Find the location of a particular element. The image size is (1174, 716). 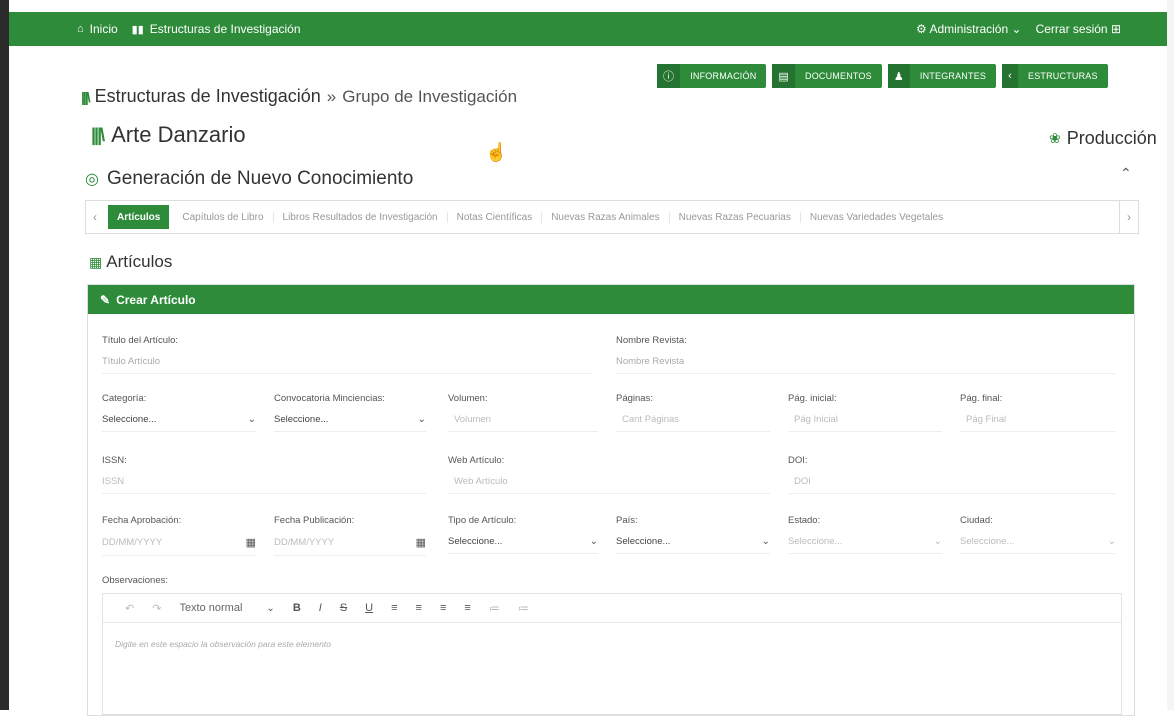

categoria-select: Seleccione... ⌄ is located at coordinates (179, 423).